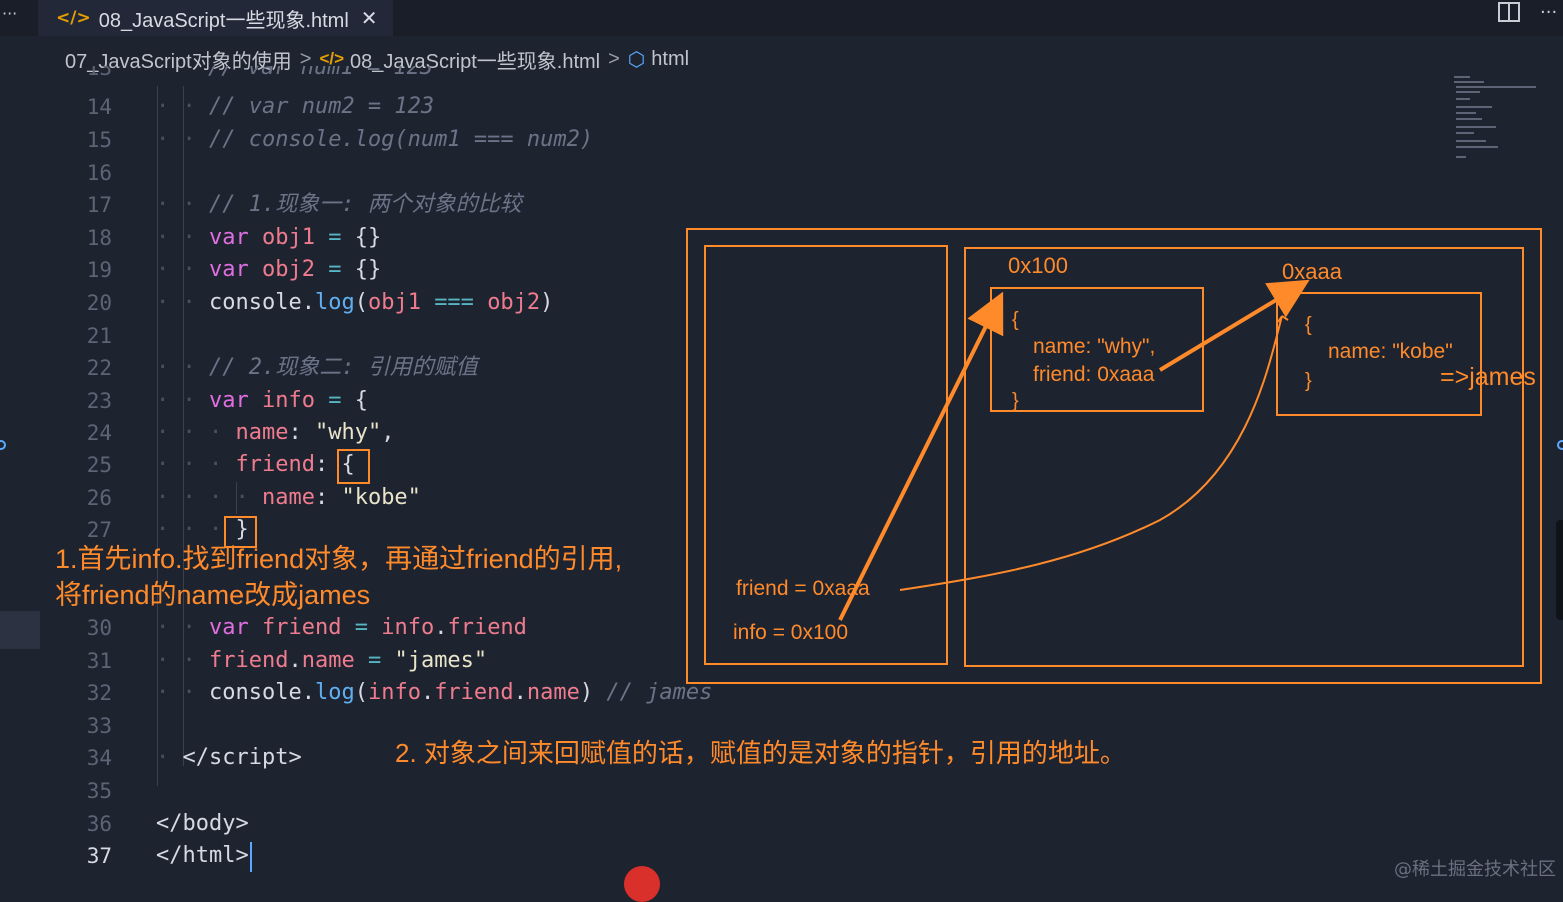 Image resolution: width=1563 pixels, height=902 pixels. Describe the element at coordinates (1234, 325) in the screenshot. I see `pointer-arrow-friend-prop` at that location.